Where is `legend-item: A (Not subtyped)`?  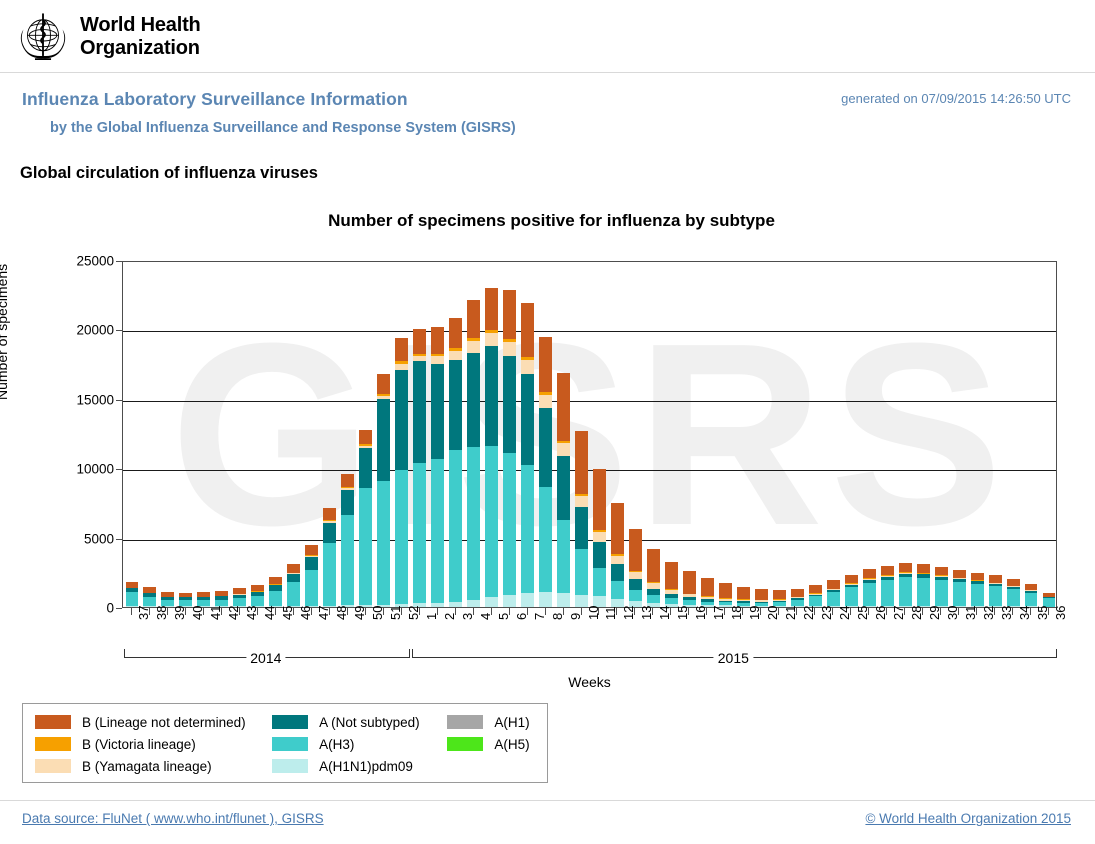
legend-item: A (Not subtyped) is located at coordinates (359, 722).